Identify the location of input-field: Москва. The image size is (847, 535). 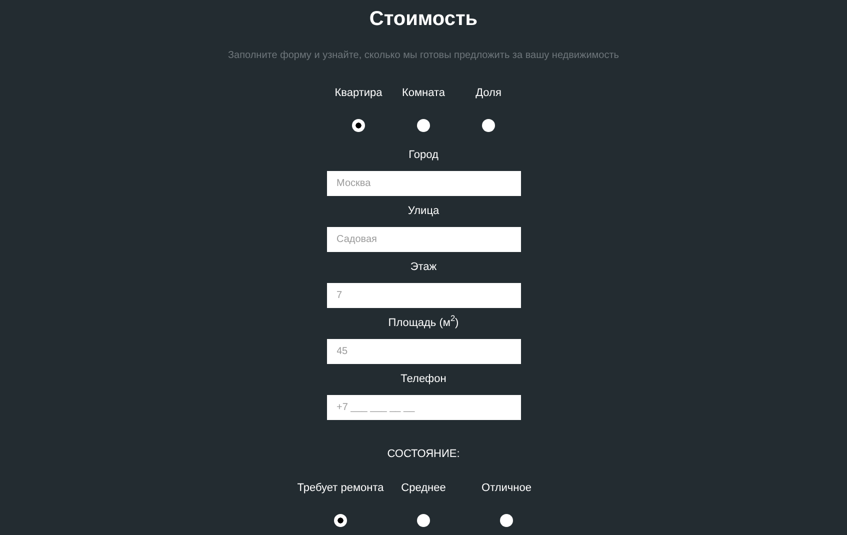
(423, 183).